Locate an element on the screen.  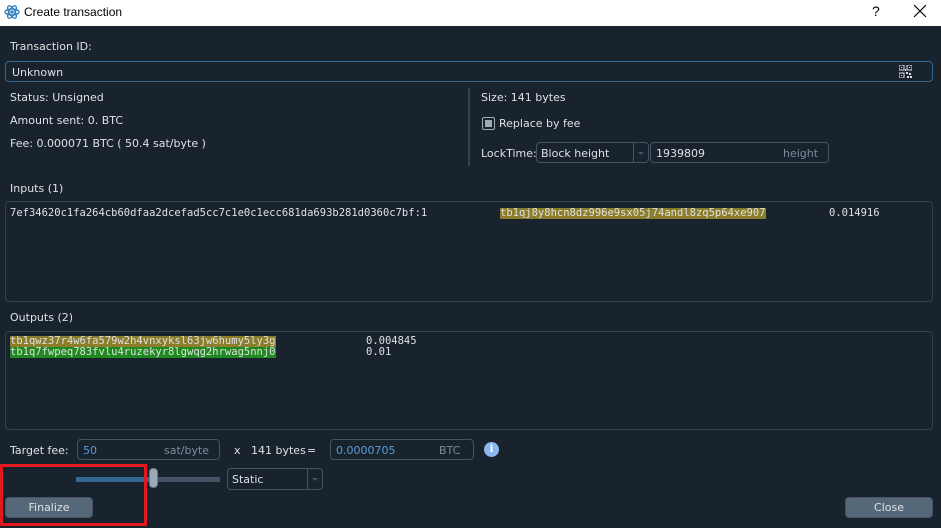
status-text: Status: Unsigned is located at coordinates (57, 97).